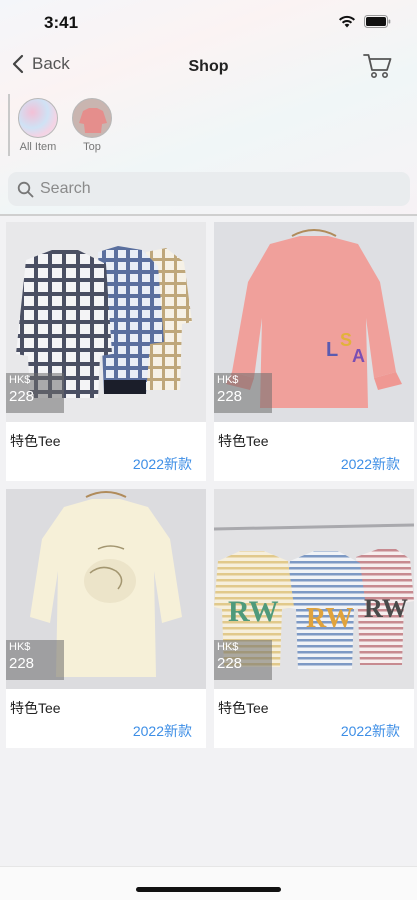  Describe the element at coordinates (25, 189) in the screenshot. I see `search-icon` at that location.